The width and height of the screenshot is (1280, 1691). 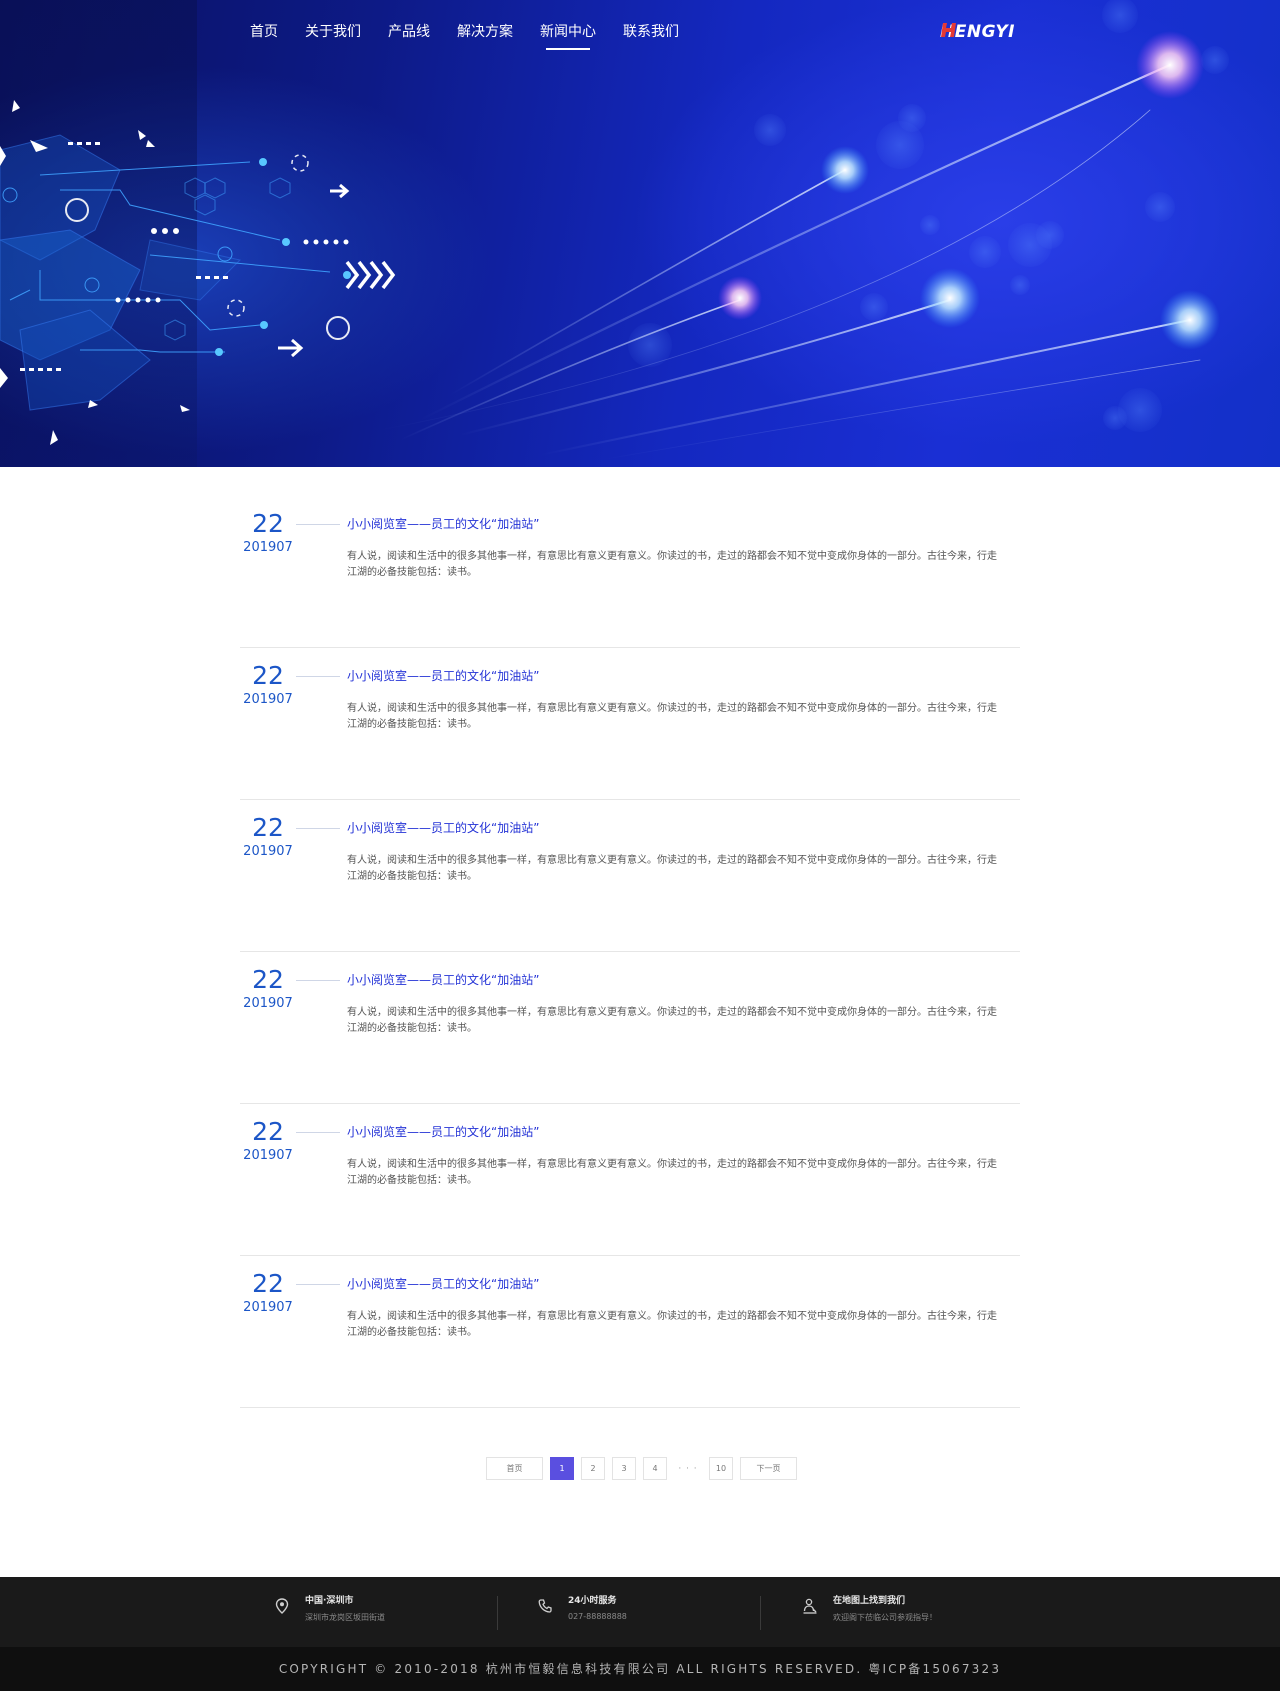 I want to click on logo: HENGYI, so click(x=977, y=32).